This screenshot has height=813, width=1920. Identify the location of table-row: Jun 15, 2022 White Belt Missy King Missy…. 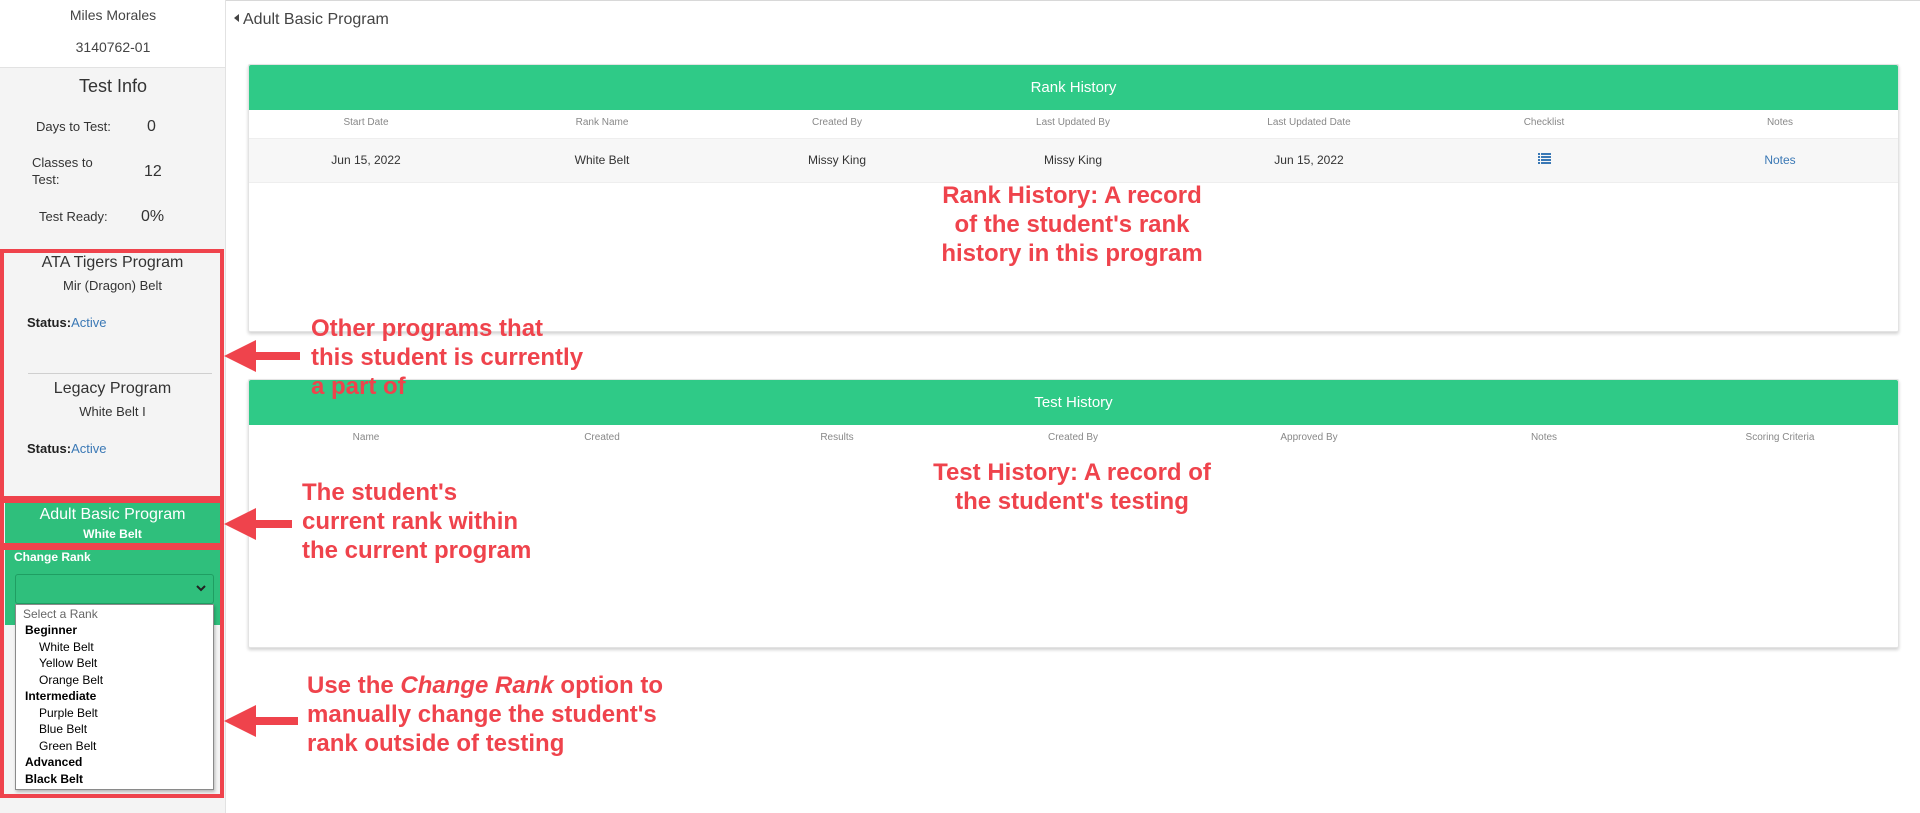
(1073, 160).